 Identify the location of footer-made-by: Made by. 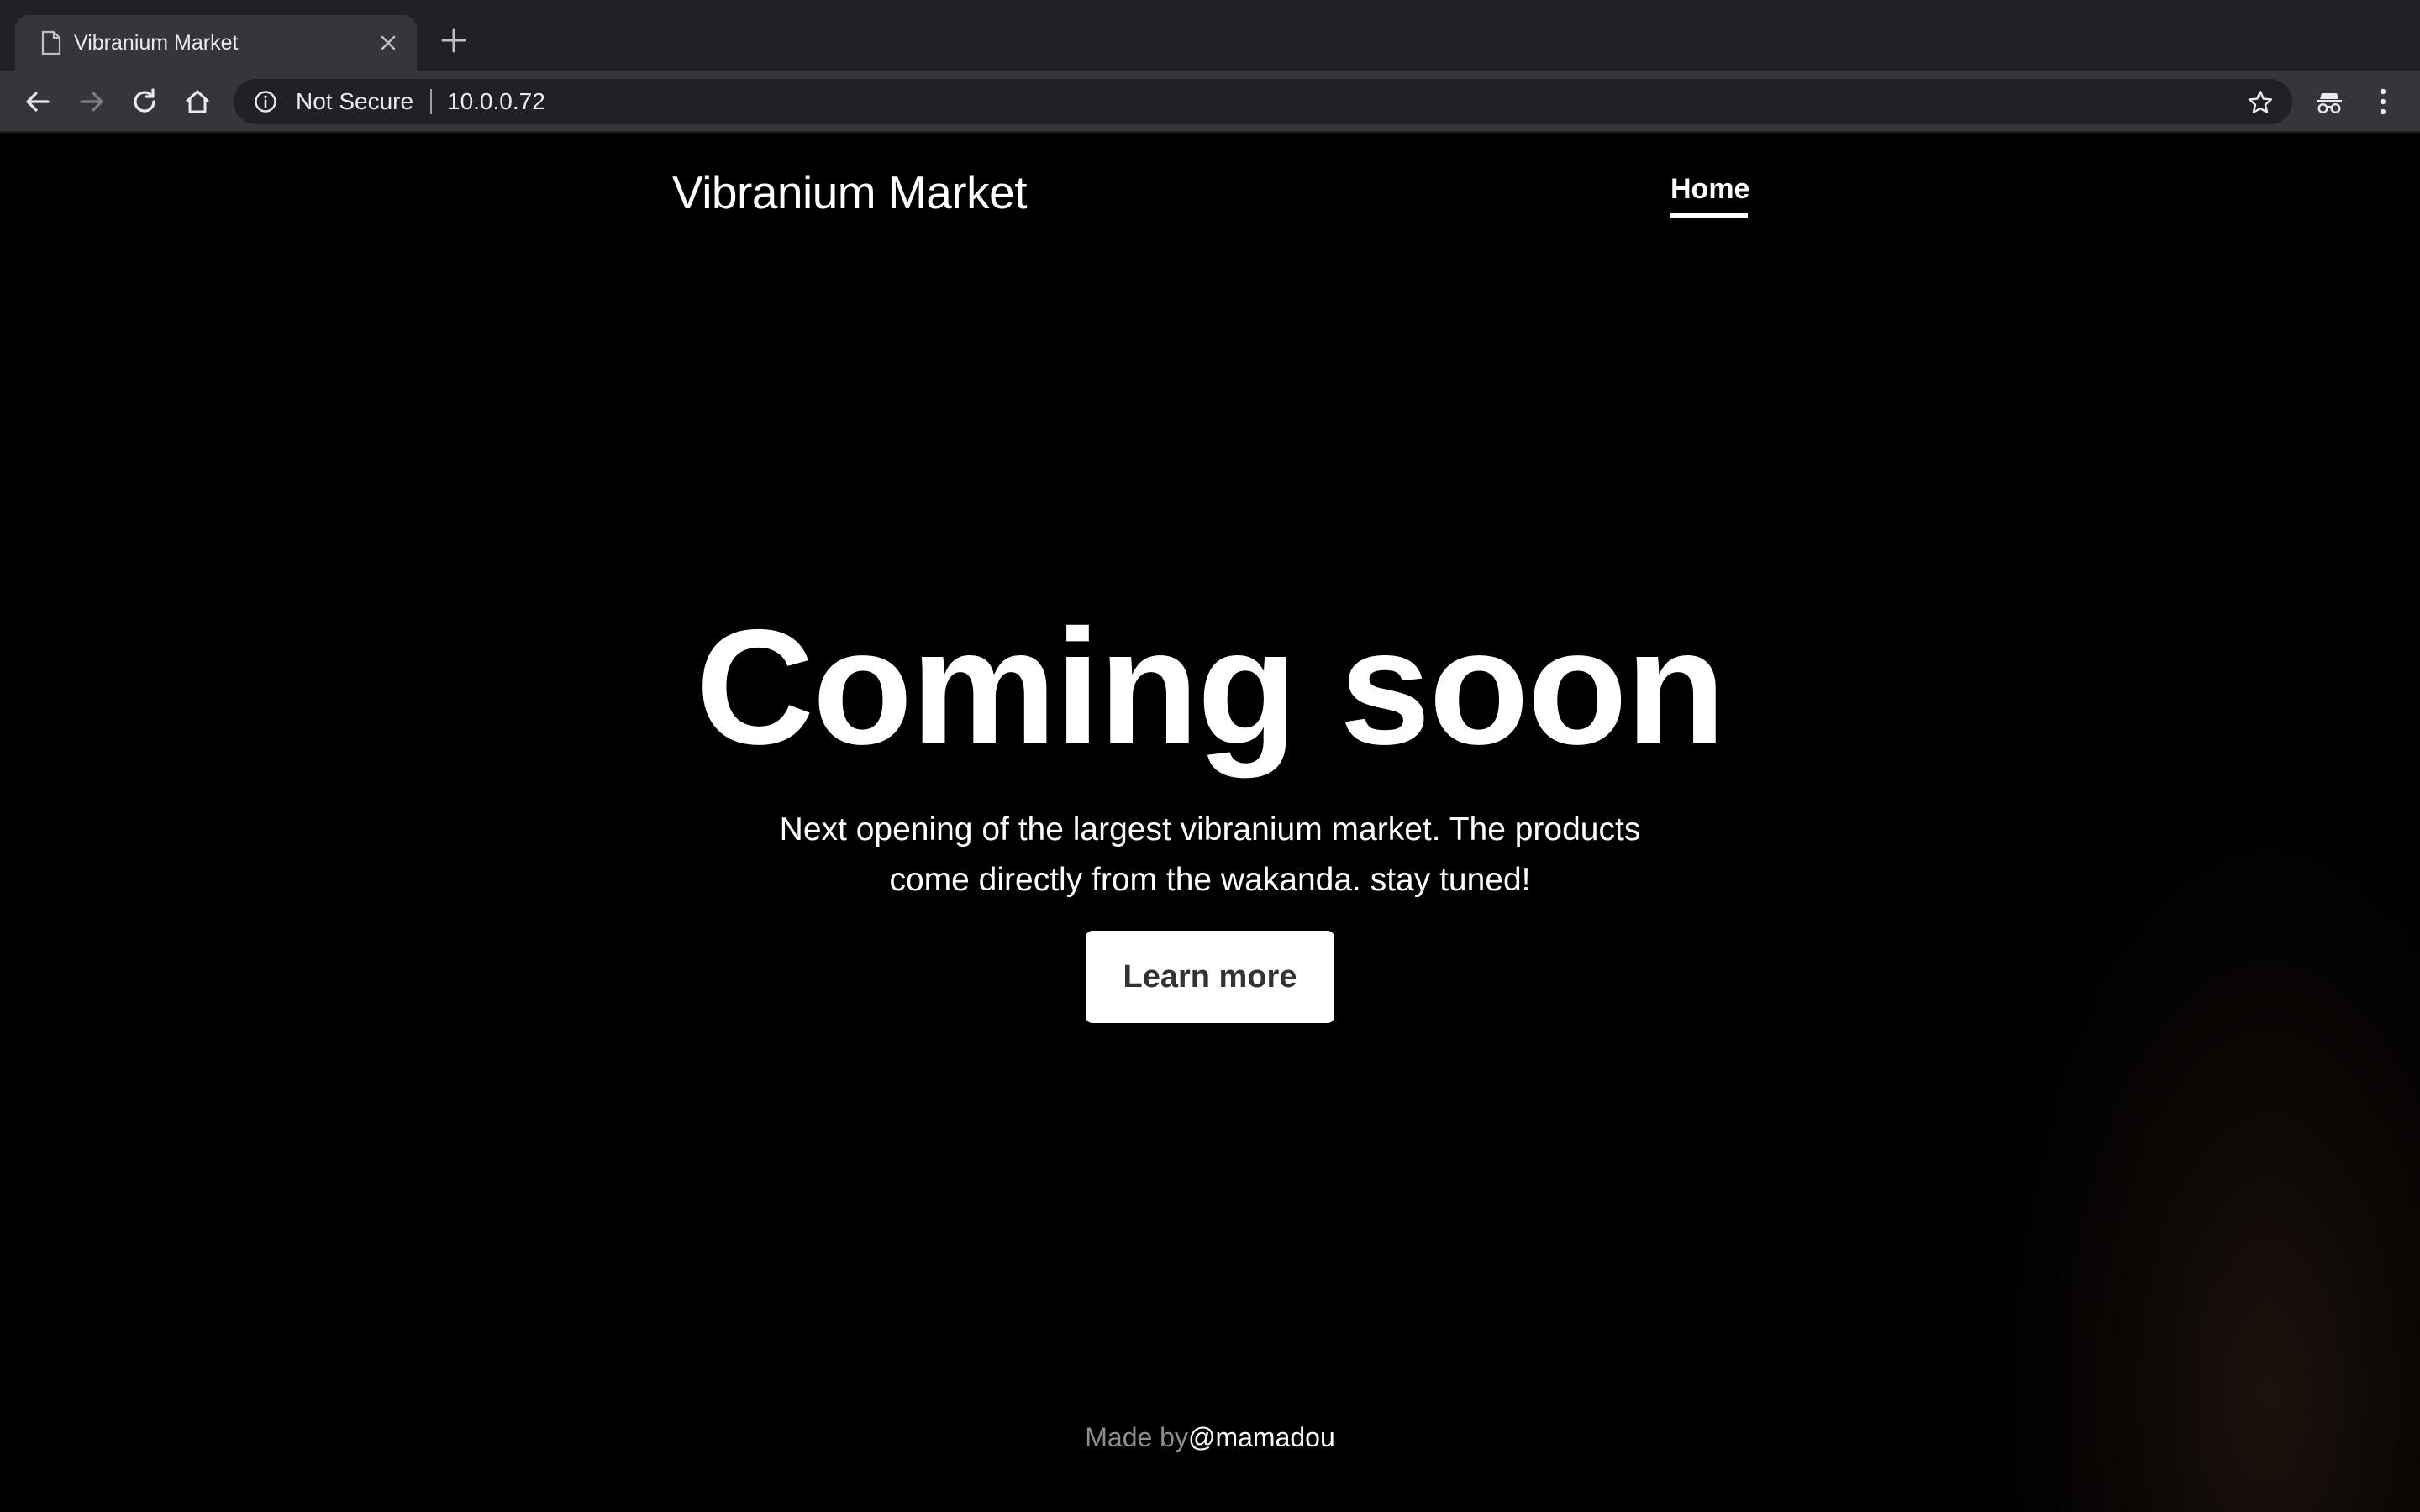
(1136, 1437).